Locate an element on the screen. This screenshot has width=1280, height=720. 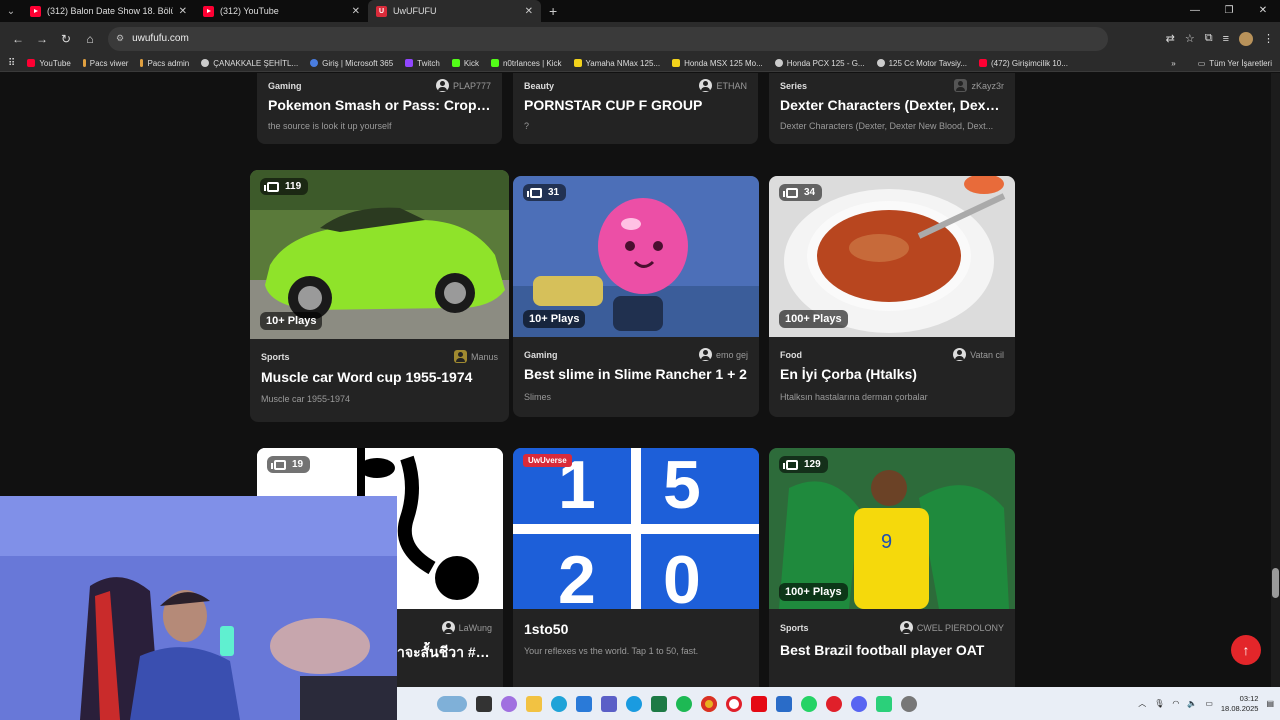
restore-icon: ❐ is located at coordinates (1229, 11).